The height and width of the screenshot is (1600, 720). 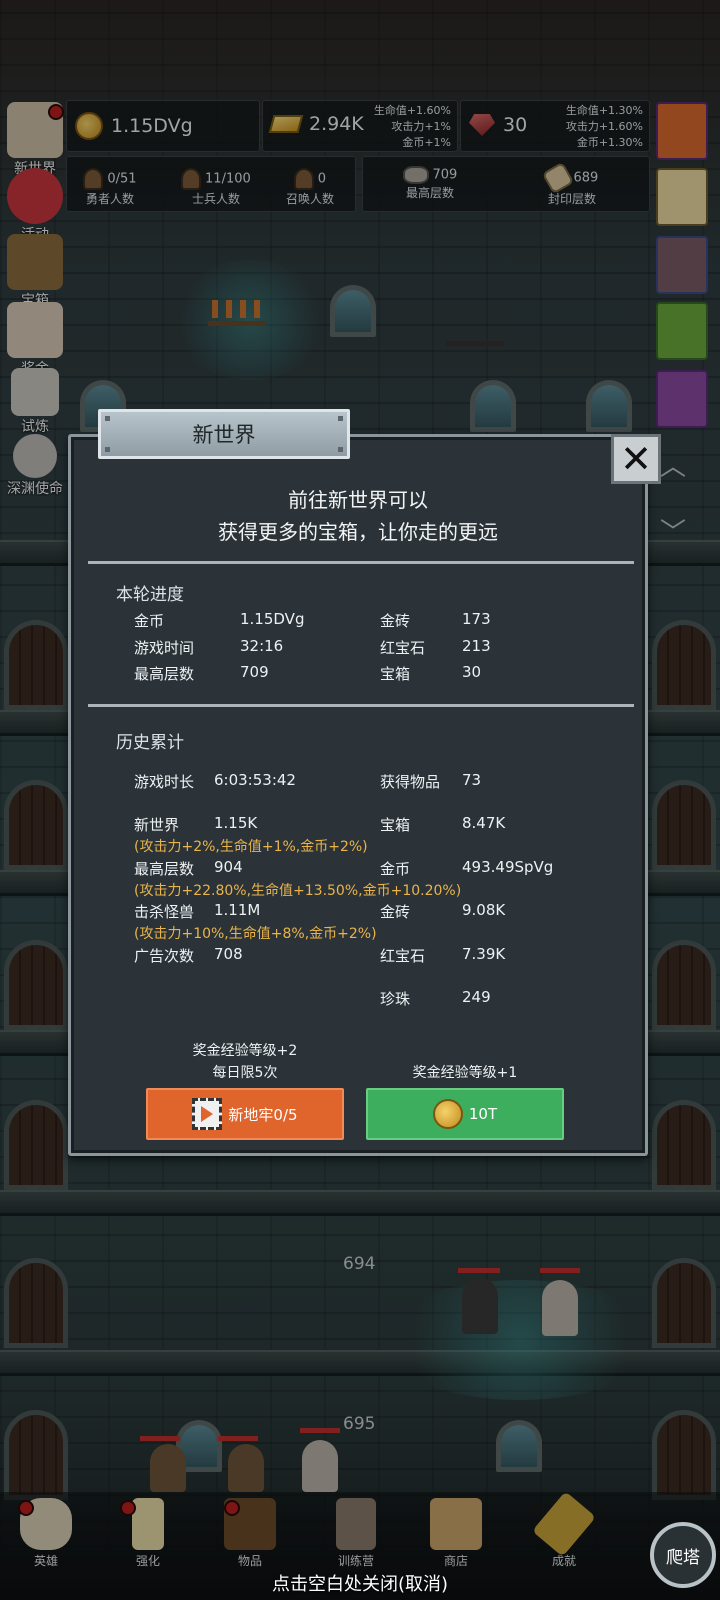 What do you see at coordinates (636, 459) in the screenshot?
I see `close-icon: ✕` at bounding box center [636, 459].